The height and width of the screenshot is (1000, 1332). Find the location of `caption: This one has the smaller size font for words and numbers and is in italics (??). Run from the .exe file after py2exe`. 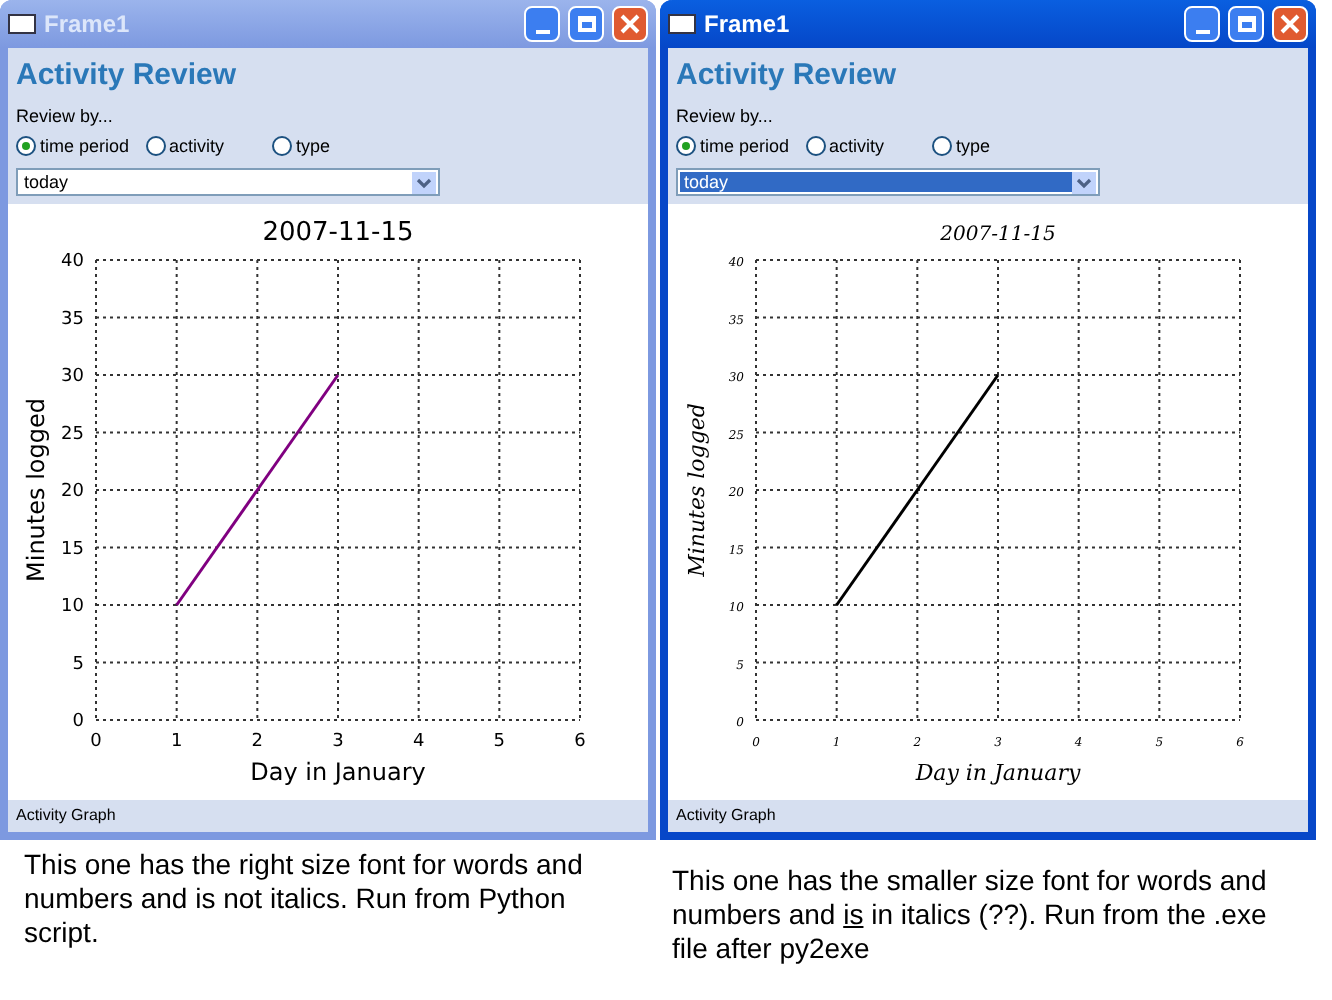

caption: This one has the smaller size font for words and numbers and is in italics (??). Run from the .exe file after py2exe is located at coordinates (970, 915).